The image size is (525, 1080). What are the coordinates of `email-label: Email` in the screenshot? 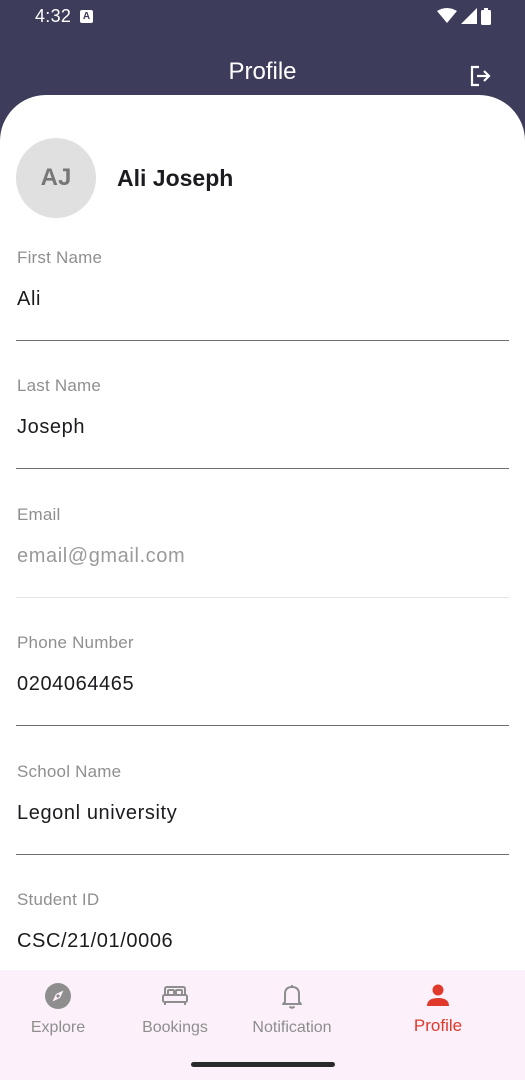 It's located at (39, 514).